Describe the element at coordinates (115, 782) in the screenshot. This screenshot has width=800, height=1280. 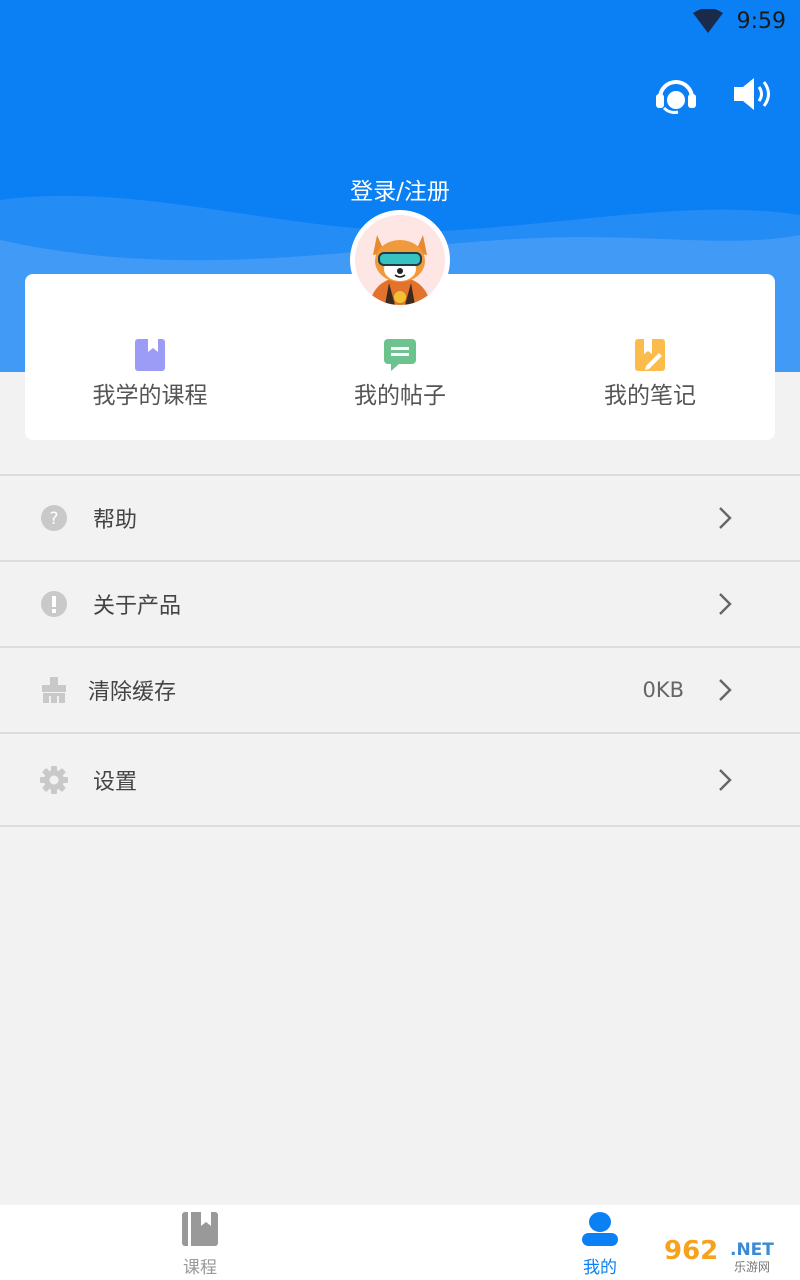
I see `menu-label-settings: 设置` at that location.